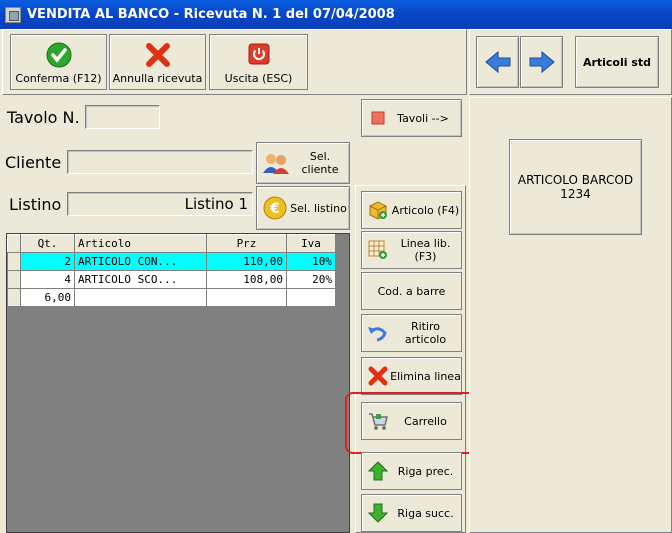  What do you see at coordinates (259, 54) in the screenshot?
I see `power-icon` at bounding box center [259, 54].